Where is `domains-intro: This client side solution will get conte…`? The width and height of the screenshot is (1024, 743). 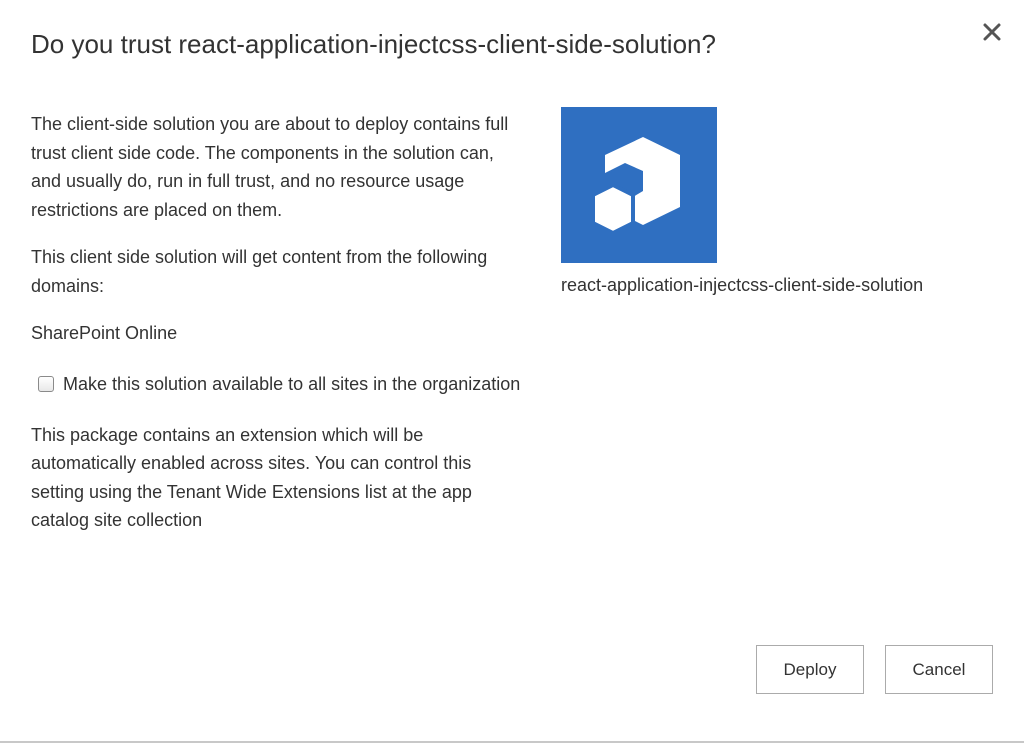 domains-intro: This client side solution will get conte… is located at coordinates (259, 271).